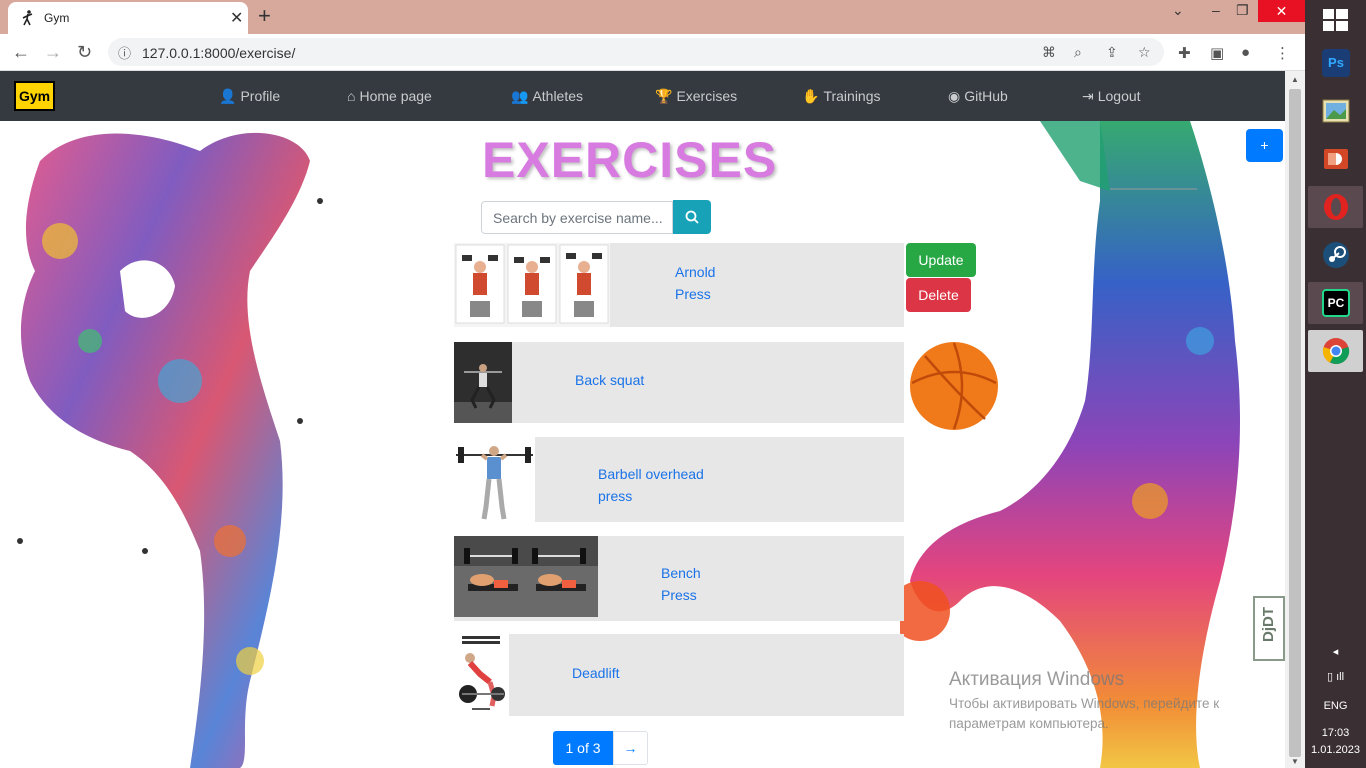  I want to click on tab-close-icon: ✕, so click(236, 18).